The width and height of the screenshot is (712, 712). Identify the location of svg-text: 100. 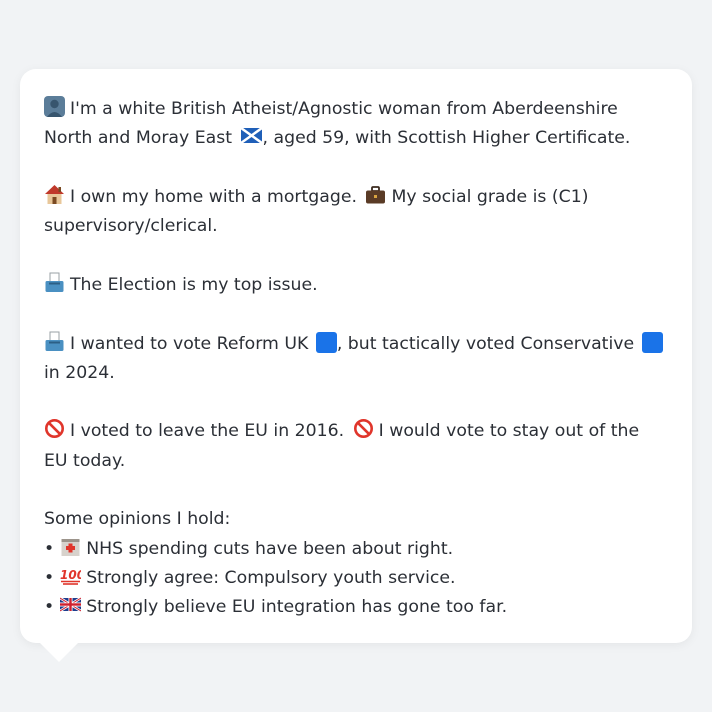
(70, 575).